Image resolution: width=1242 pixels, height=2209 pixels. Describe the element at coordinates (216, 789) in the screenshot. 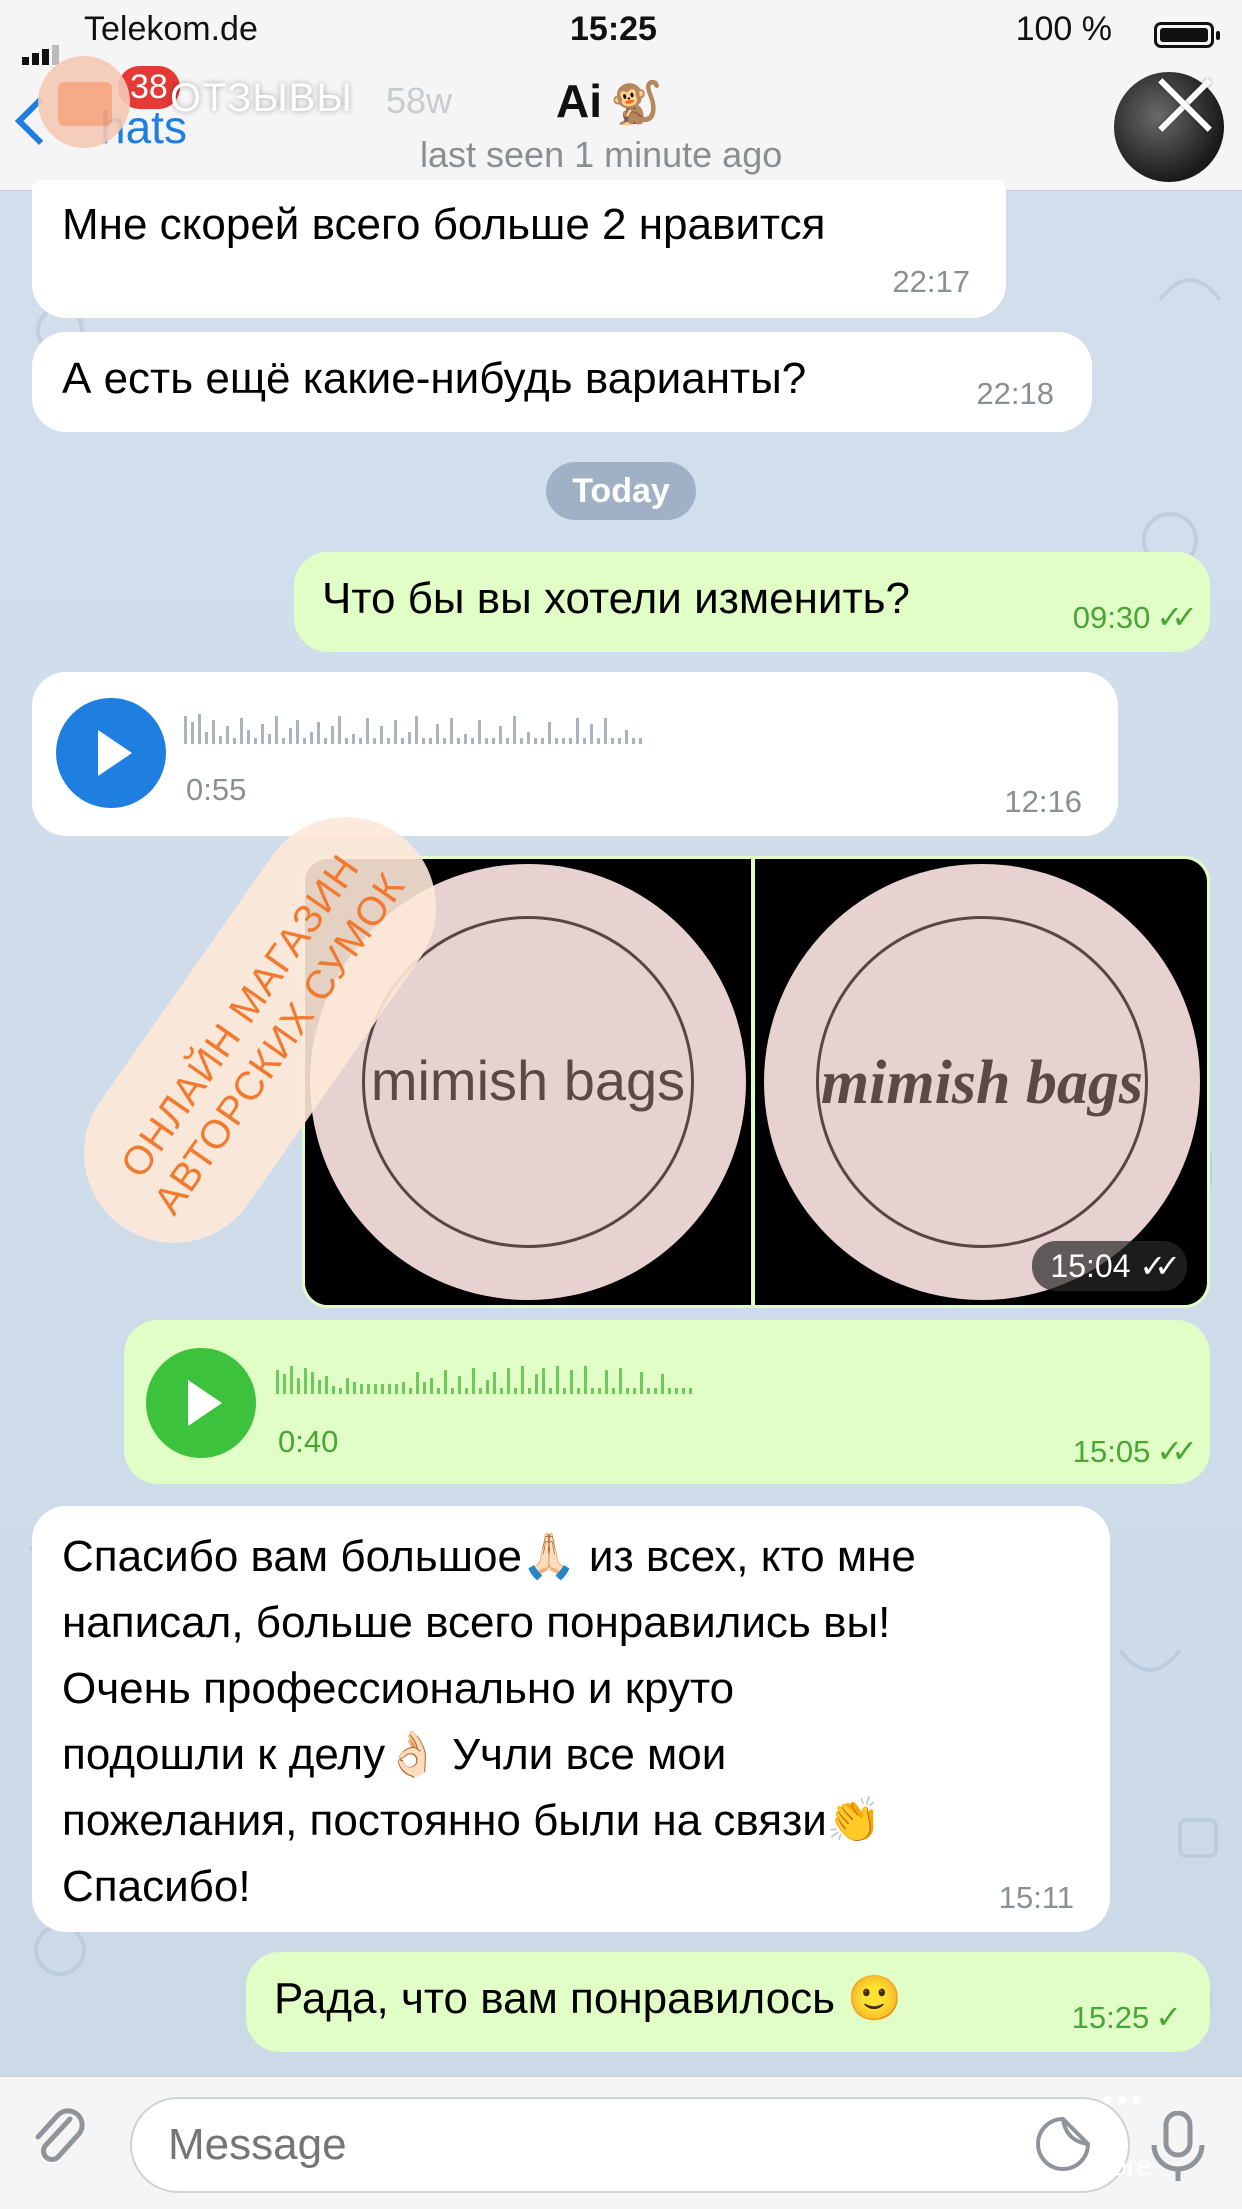

I see `voice-duration: 0:55` at that location.